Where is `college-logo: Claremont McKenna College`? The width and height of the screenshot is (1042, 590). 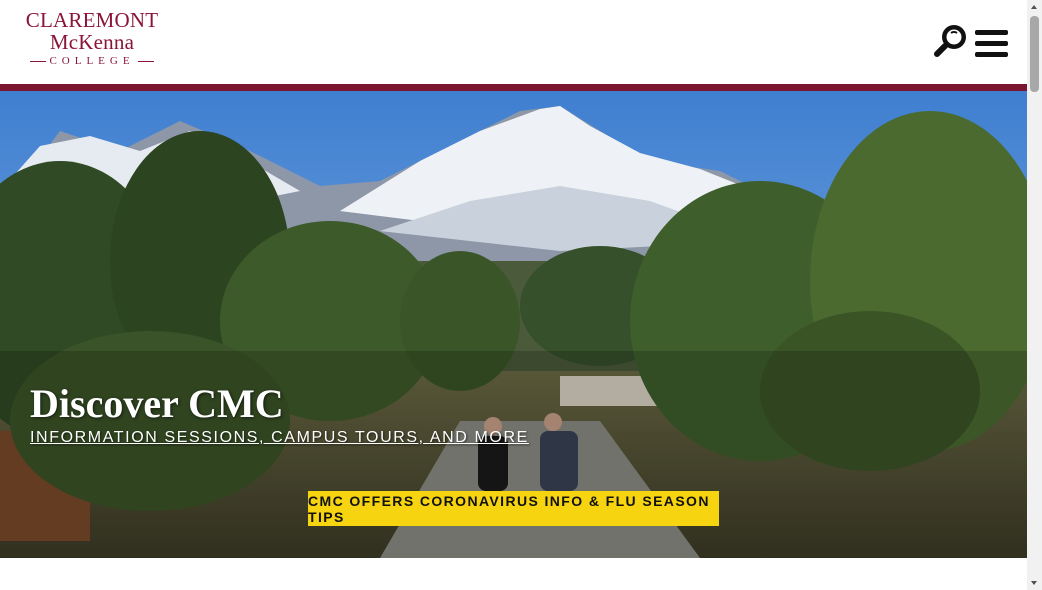 college-logo: Claremont McKenna College is located at coordinates (92, 38).